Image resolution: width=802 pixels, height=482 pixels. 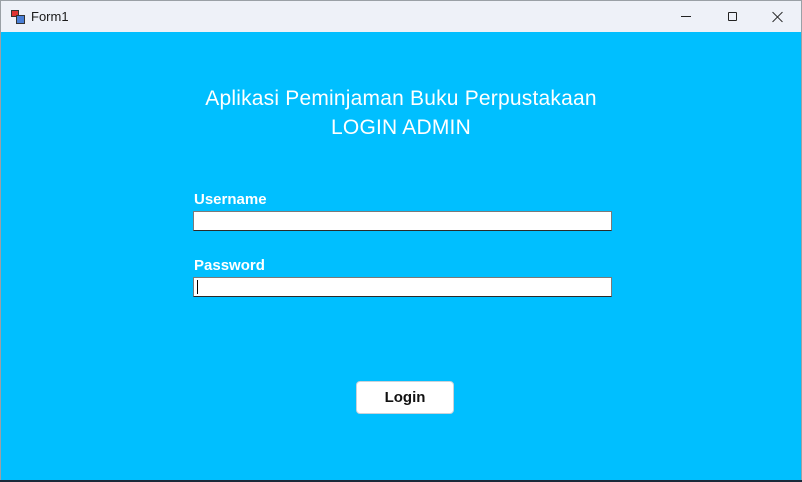 What do you see at coordinates (405, 397) in the screenshot?
I see `login-button: Login` at bounding box center [405, 397].